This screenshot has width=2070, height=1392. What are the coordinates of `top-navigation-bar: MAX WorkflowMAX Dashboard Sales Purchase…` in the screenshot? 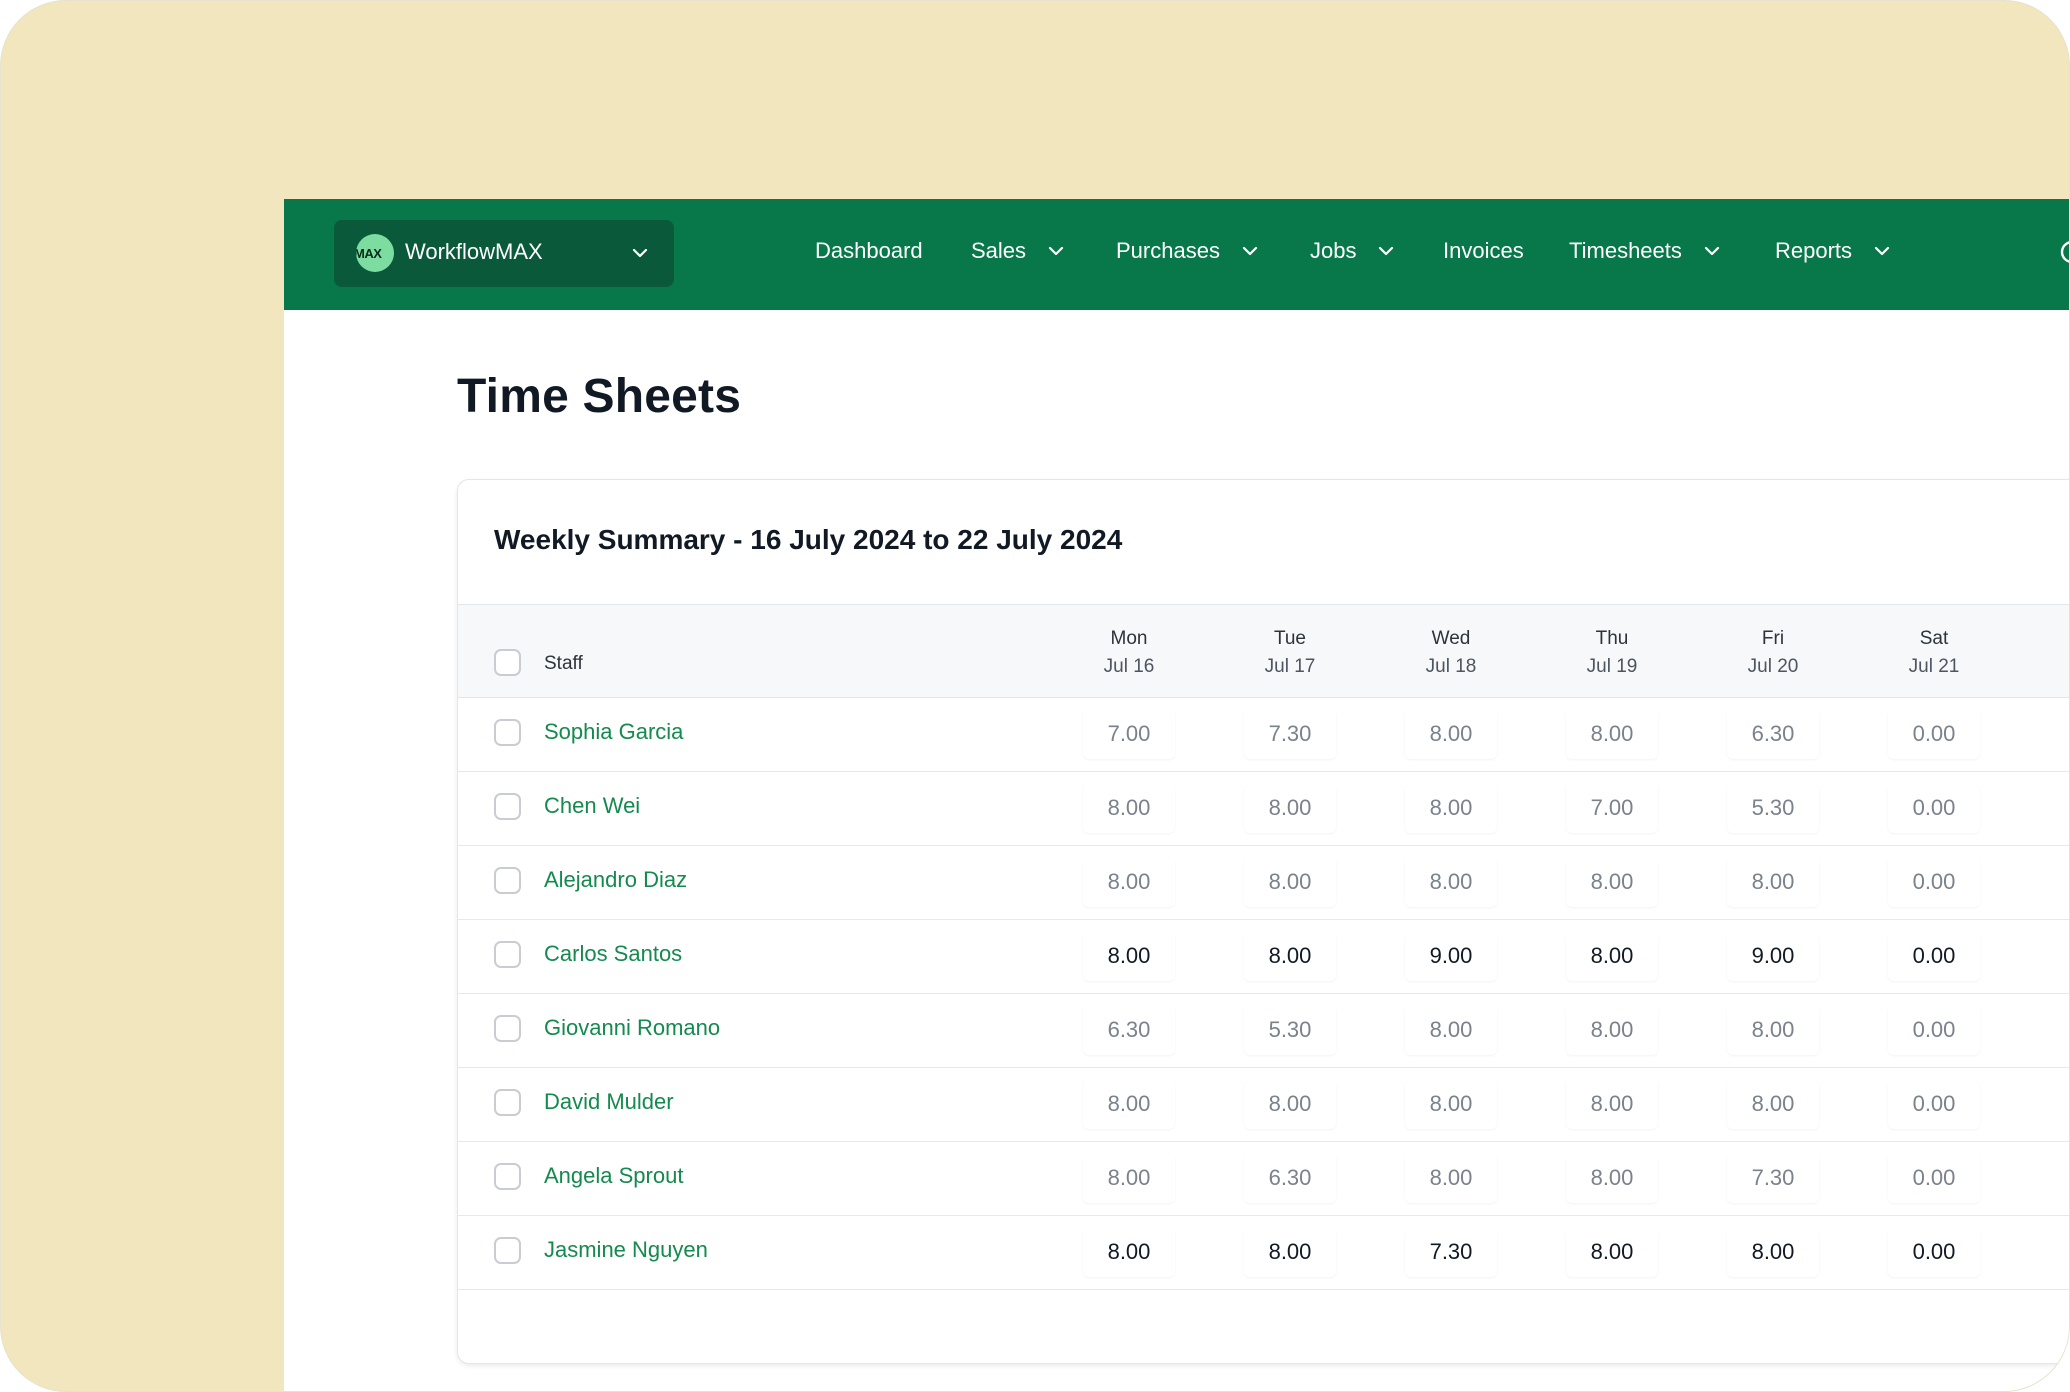 It's located at (1177, 254).